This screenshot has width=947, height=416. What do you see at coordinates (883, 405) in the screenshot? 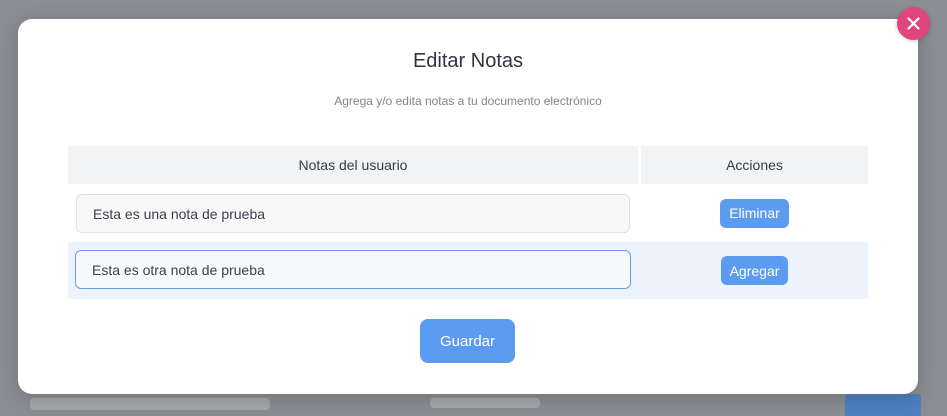
I see `background-button` at bounding box center [883, 405].